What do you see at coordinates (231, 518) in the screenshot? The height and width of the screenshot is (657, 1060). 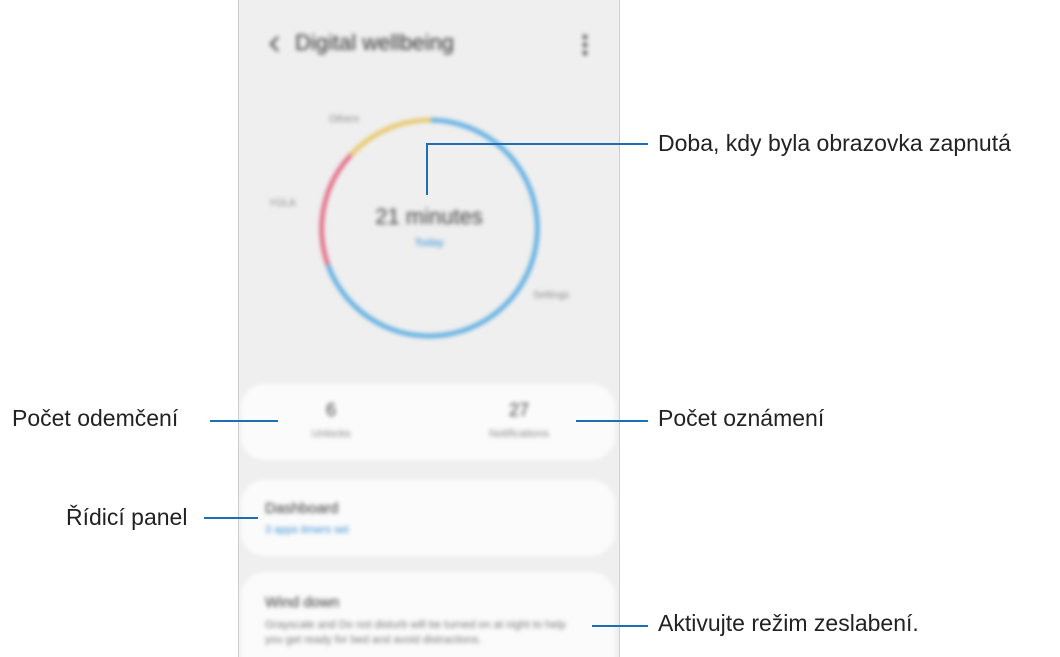 I see `callout-line-dashboard` at bounding box center [231, 518].